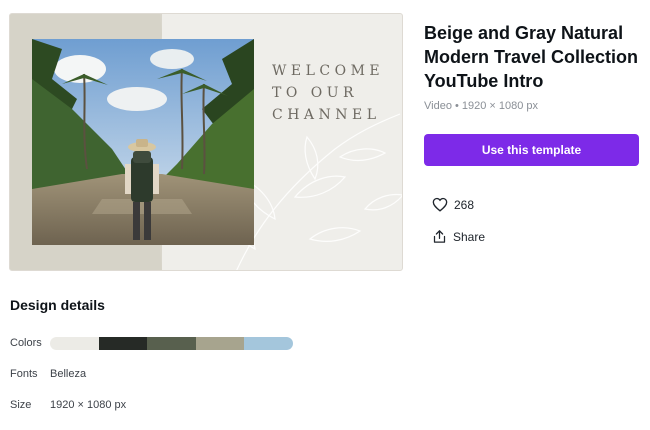 The image size is (650, 430). Describe the element at coordinates (439, 236) in the screenshot. I see `share-icon` at that location.